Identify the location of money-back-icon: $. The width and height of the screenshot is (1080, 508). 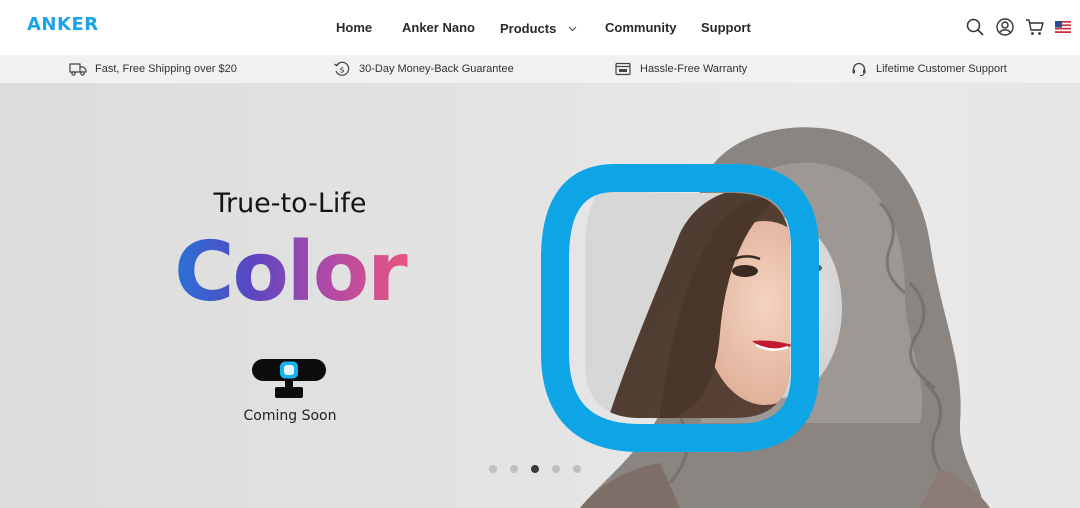
(342, 68).